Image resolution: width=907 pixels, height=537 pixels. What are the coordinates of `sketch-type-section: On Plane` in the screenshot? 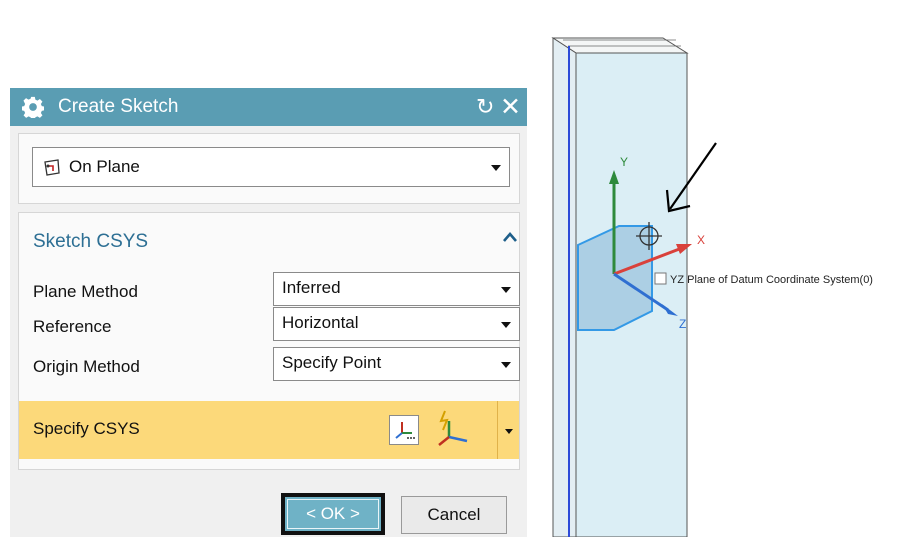 It's located at (269, 168).